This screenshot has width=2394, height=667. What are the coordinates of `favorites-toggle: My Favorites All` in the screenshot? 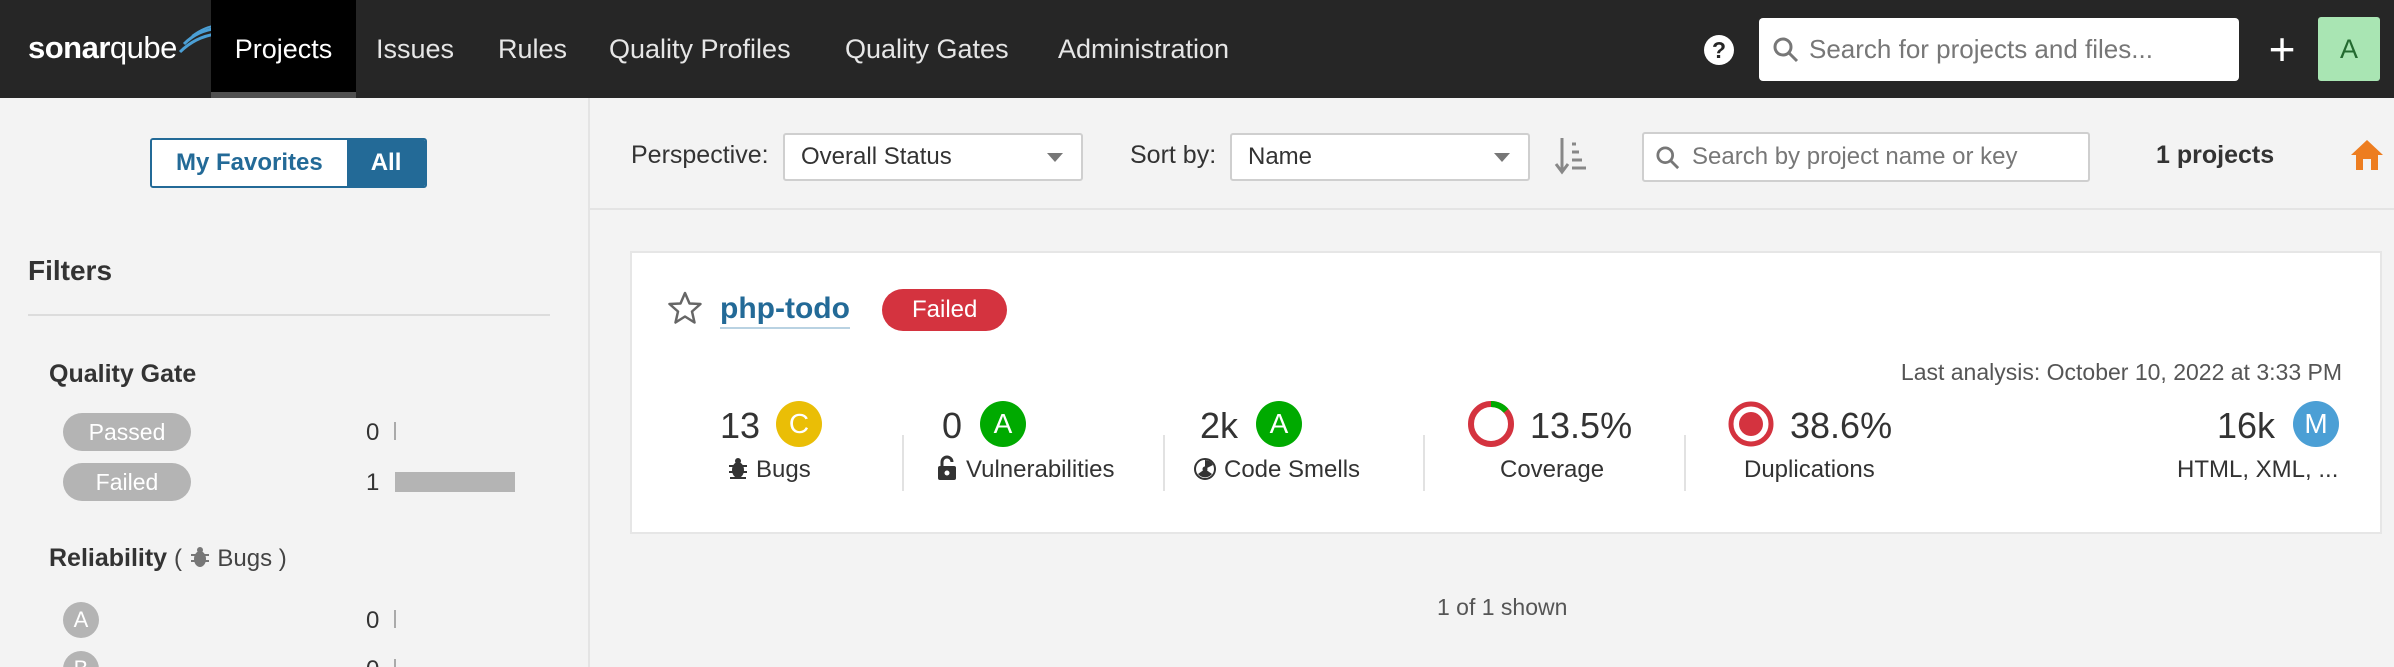 It's located at (289, 163).